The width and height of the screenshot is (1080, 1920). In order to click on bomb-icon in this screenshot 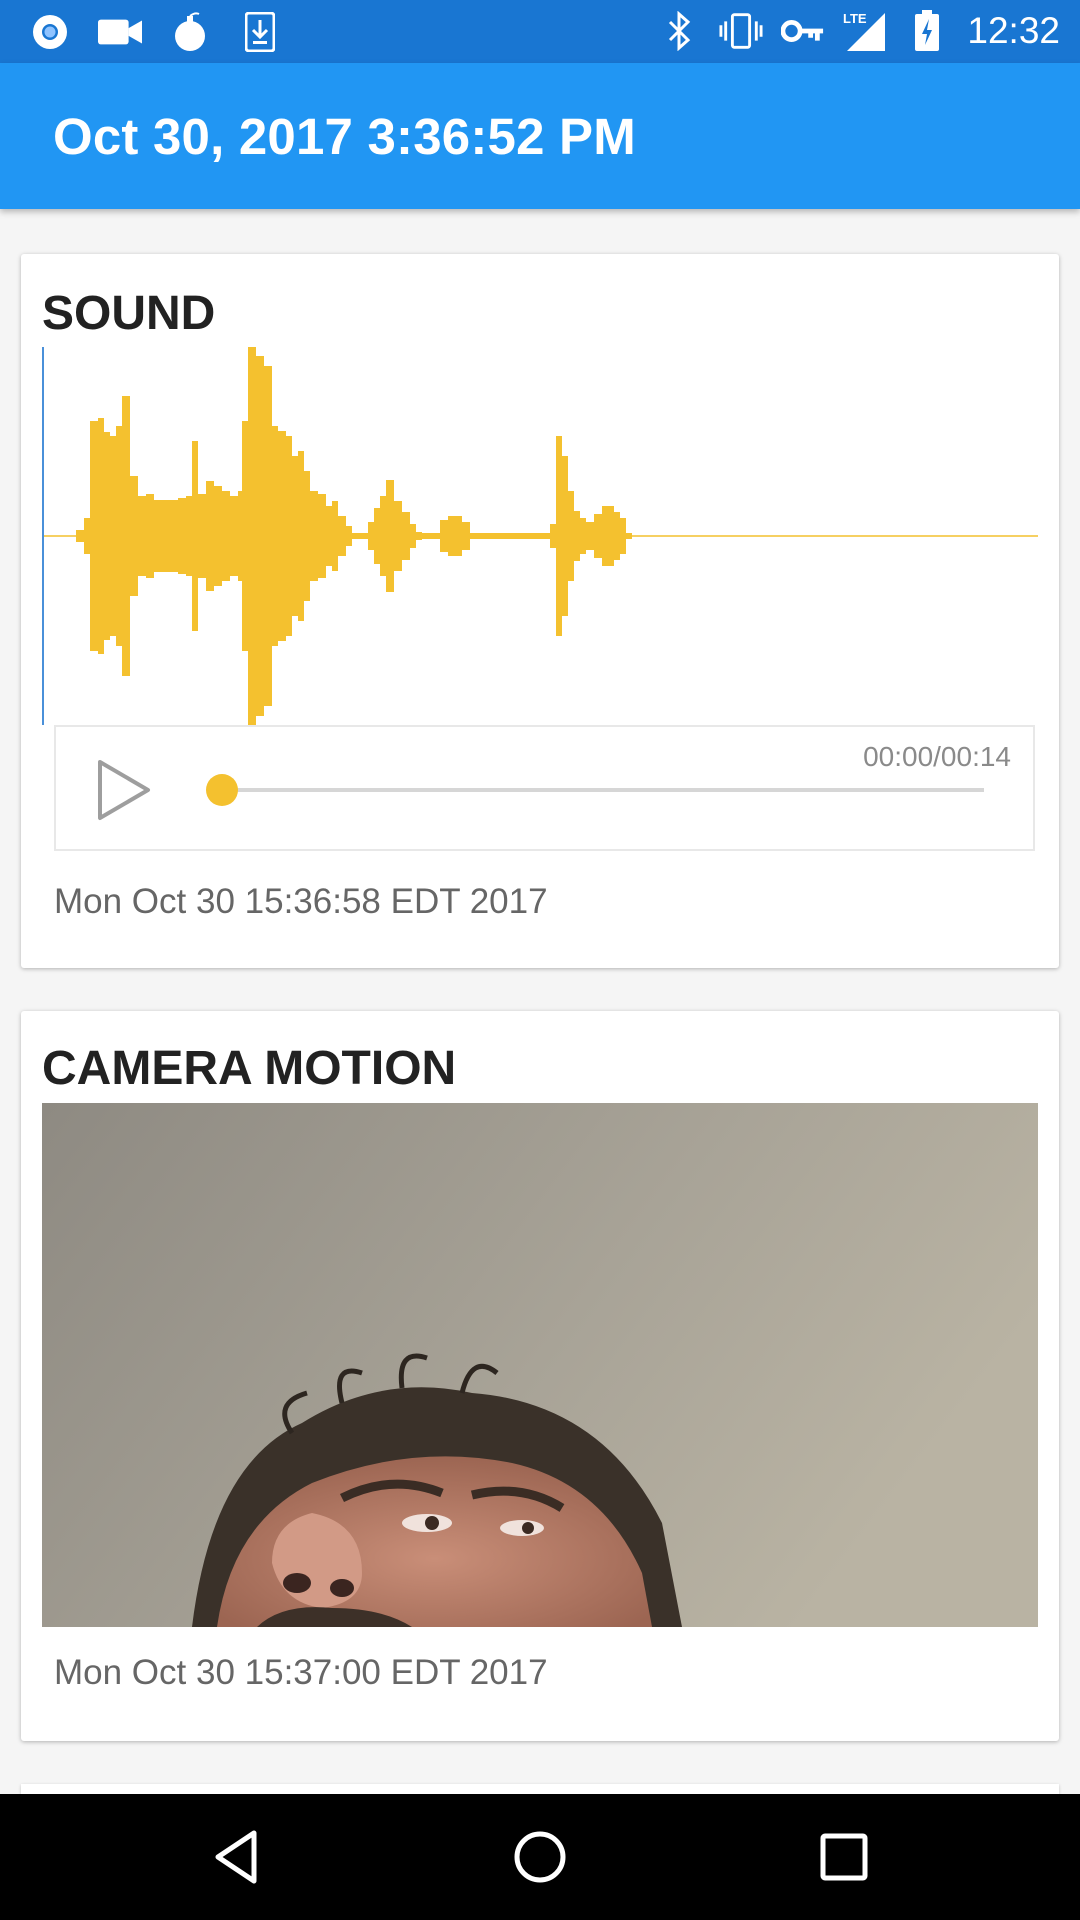, I will do `click(190, 32)`.